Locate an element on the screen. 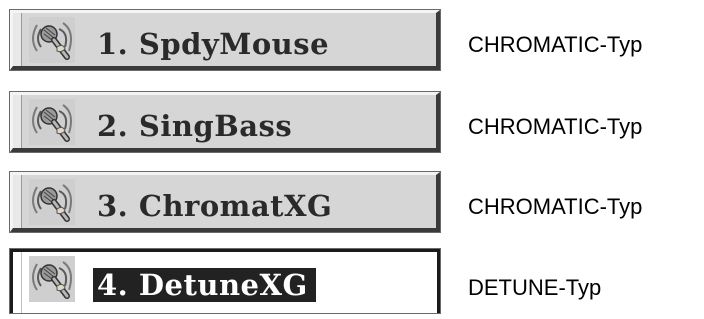  effect-label: 4. DetuneXG is located at coordinates (204, 285).